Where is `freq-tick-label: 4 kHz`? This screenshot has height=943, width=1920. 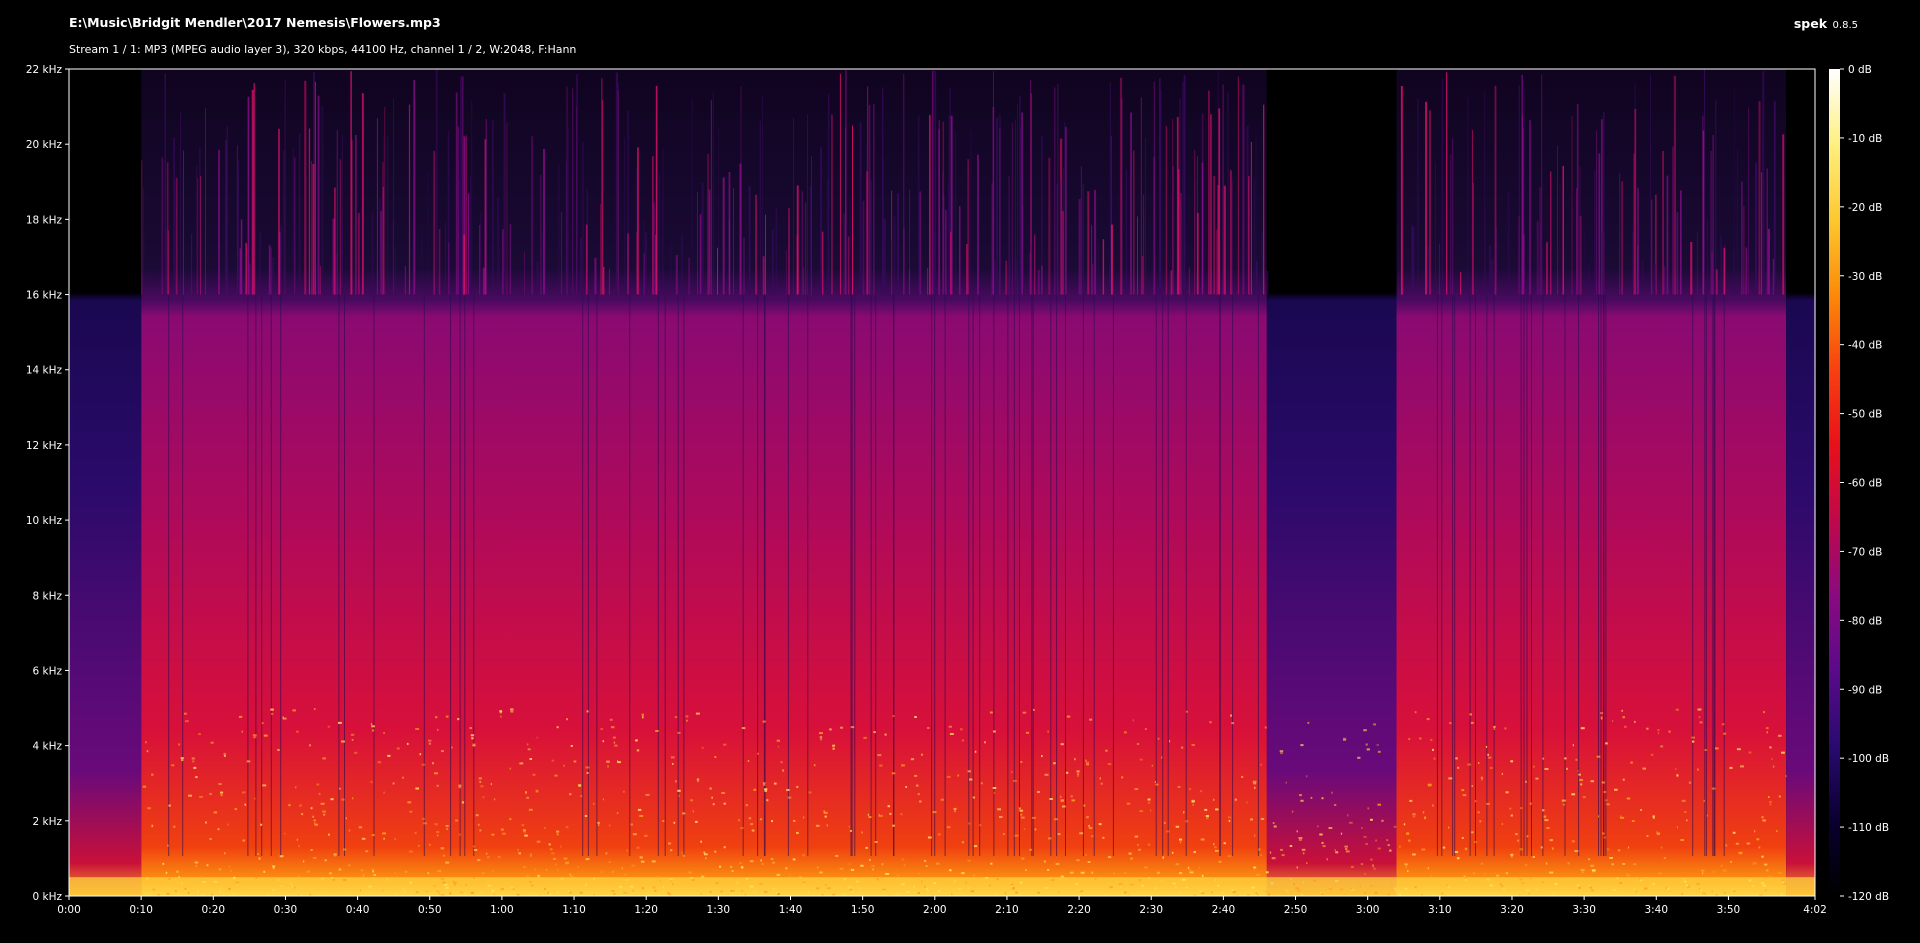 freq-tick-label: 4 kHz is located at coordinates (47, 747).